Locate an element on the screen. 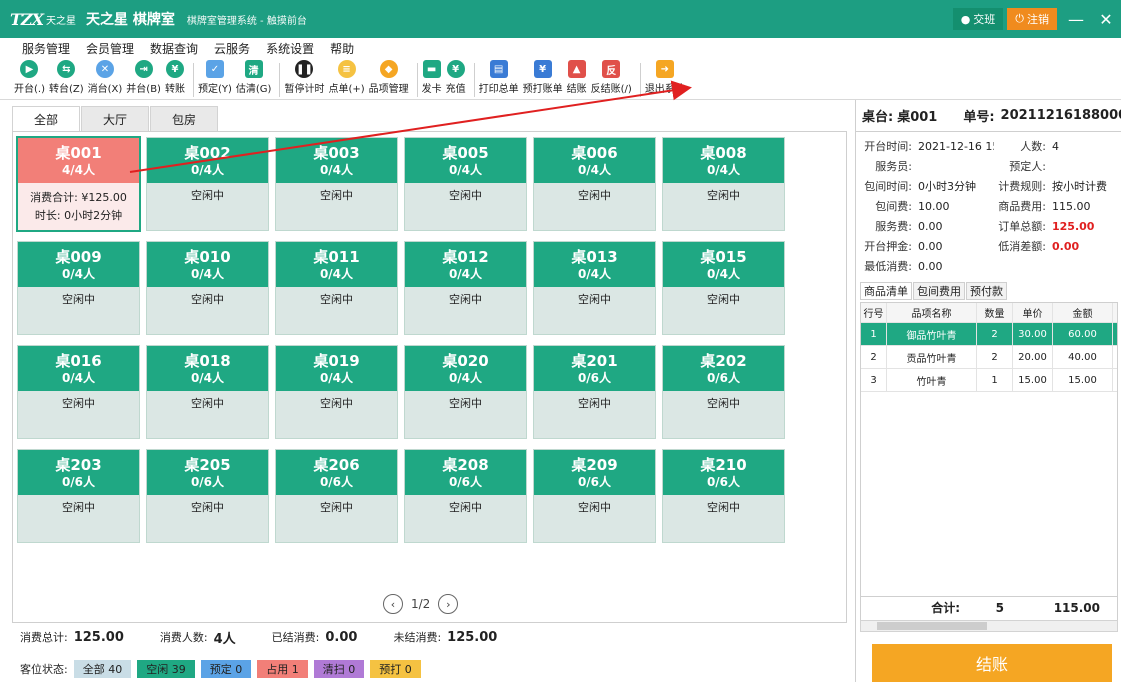 The height and width of the screenshot is (682, 1121). table-name: 桌011 is located at coordinates (336, 256).